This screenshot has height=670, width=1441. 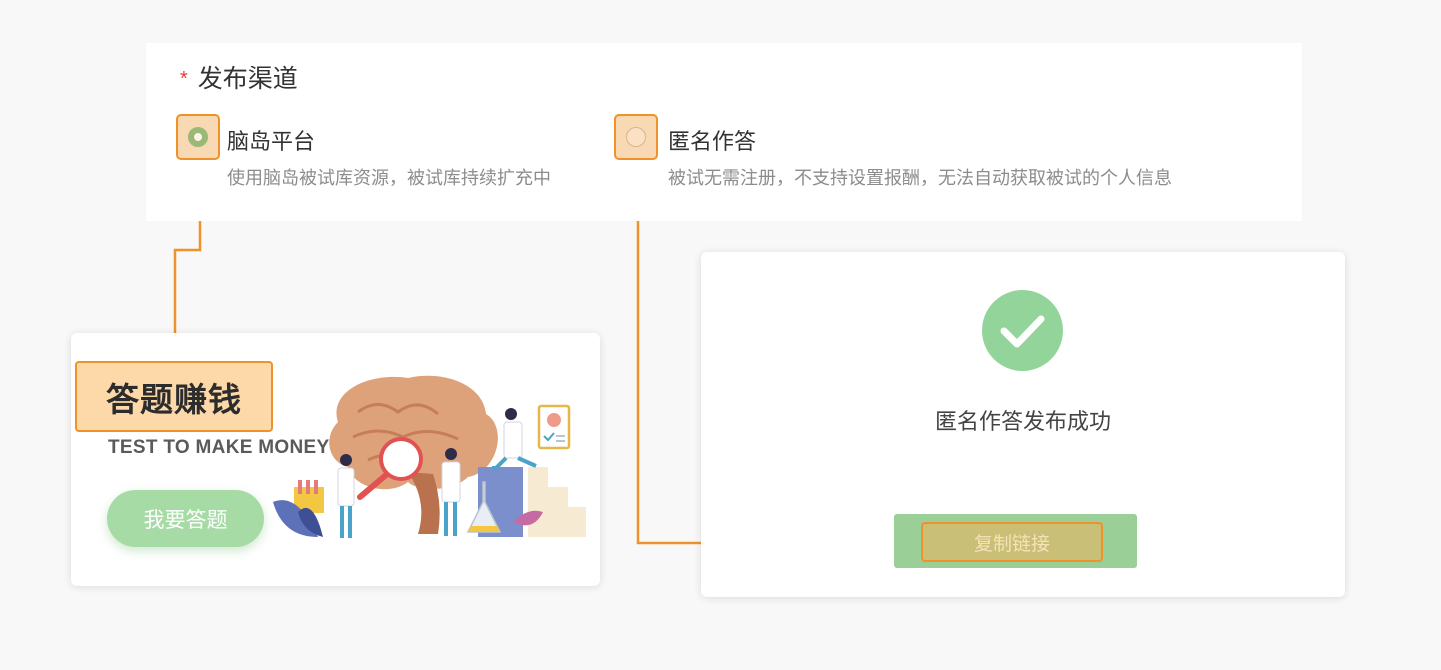 What do you see at coordinates (389, 178) in the screenshot?
I see `option-desc-naodao: 使用脑岛被试库资源，被试库持续扩充中` at bounding box center [389, 178].